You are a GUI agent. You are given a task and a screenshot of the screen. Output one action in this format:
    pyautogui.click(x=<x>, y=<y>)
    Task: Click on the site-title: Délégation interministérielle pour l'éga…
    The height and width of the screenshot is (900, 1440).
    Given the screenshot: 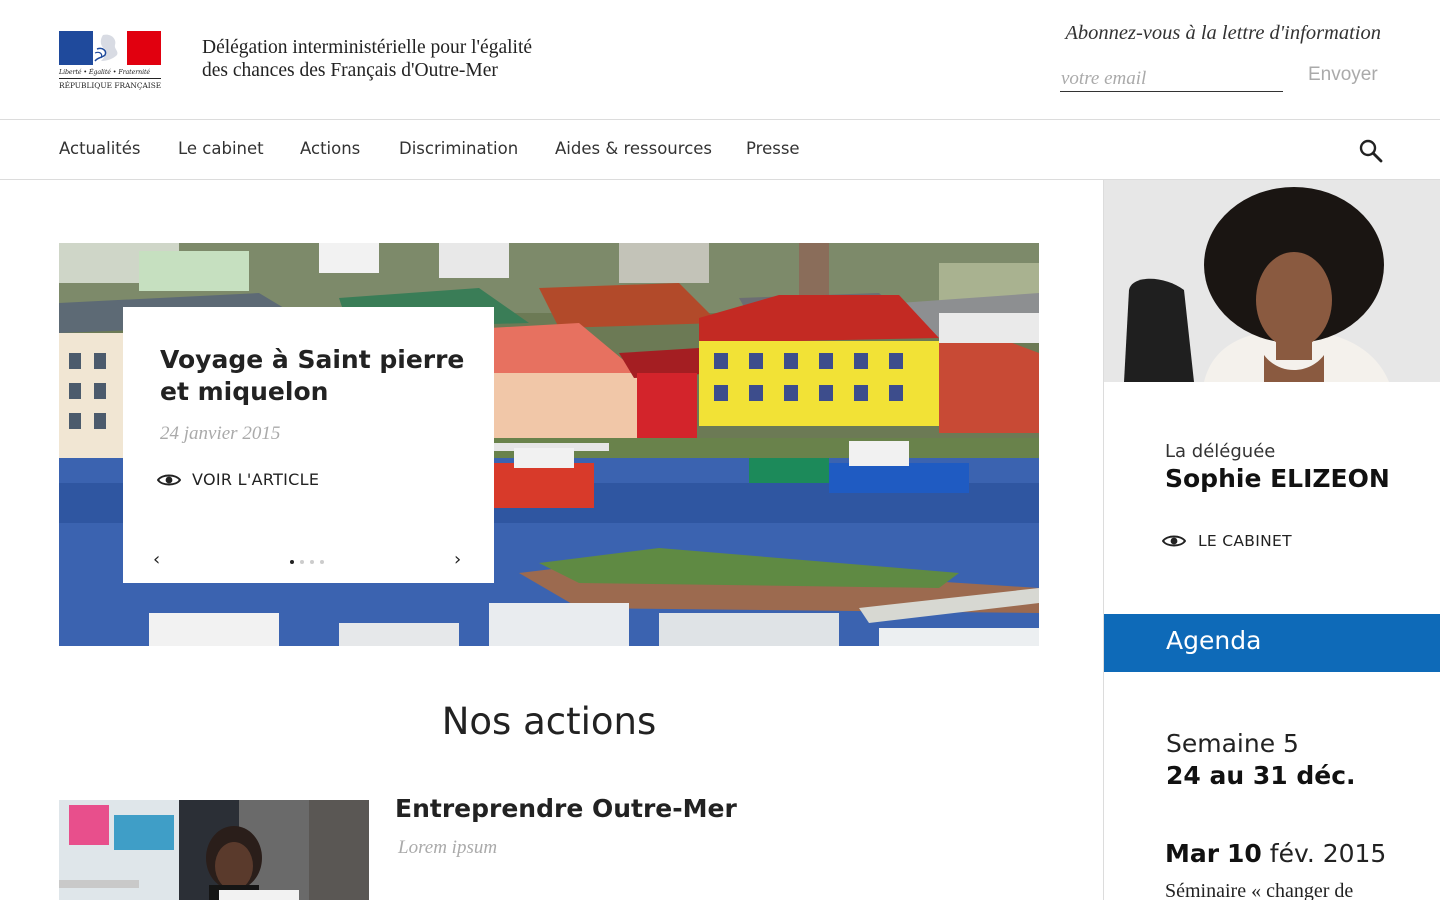 What is the action you would take?
    pyautogui.click(x=402, y=59)
    